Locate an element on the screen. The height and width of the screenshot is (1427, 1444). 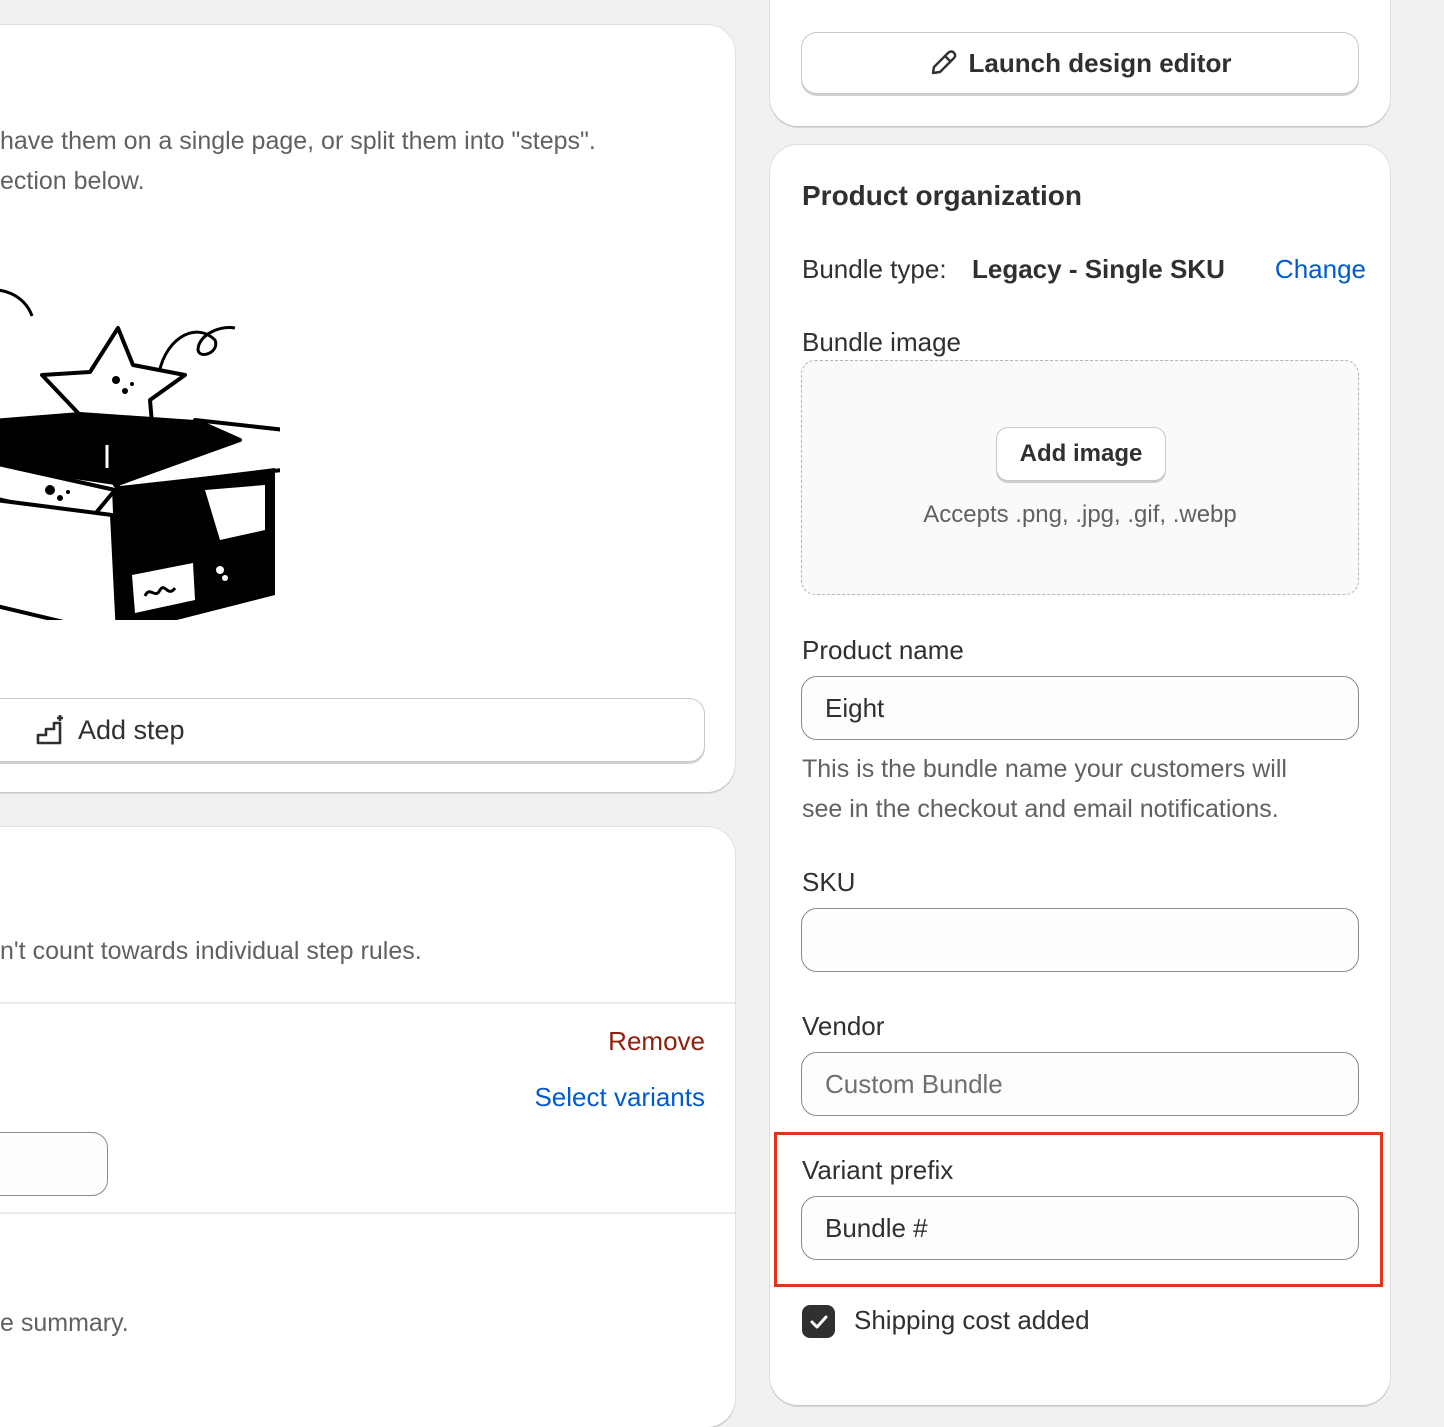
accepted-formats-text: Accepts .png, .jpg, .gif, .webp is located at coordinates (1080, 514).